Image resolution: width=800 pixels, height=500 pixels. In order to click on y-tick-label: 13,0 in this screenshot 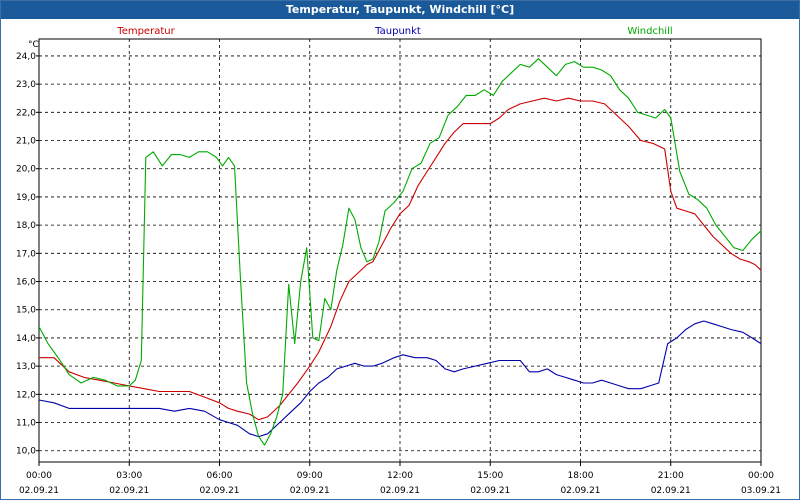, I will do `click(26, 367)`.